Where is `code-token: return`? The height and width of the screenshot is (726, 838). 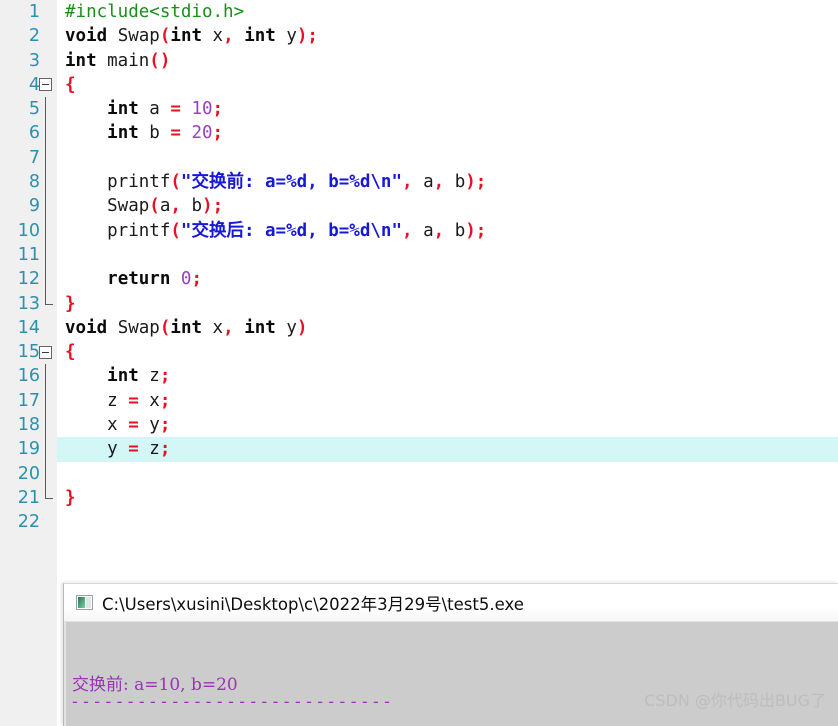
code-token: return is located at coordinates (139, 279).